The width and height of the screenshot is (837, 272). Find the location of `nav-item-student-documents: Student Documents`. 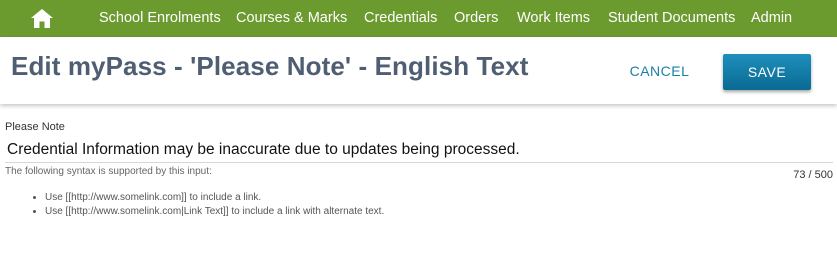

nav-item-student-documents: Student Documents is located at coordinates (671, 18).